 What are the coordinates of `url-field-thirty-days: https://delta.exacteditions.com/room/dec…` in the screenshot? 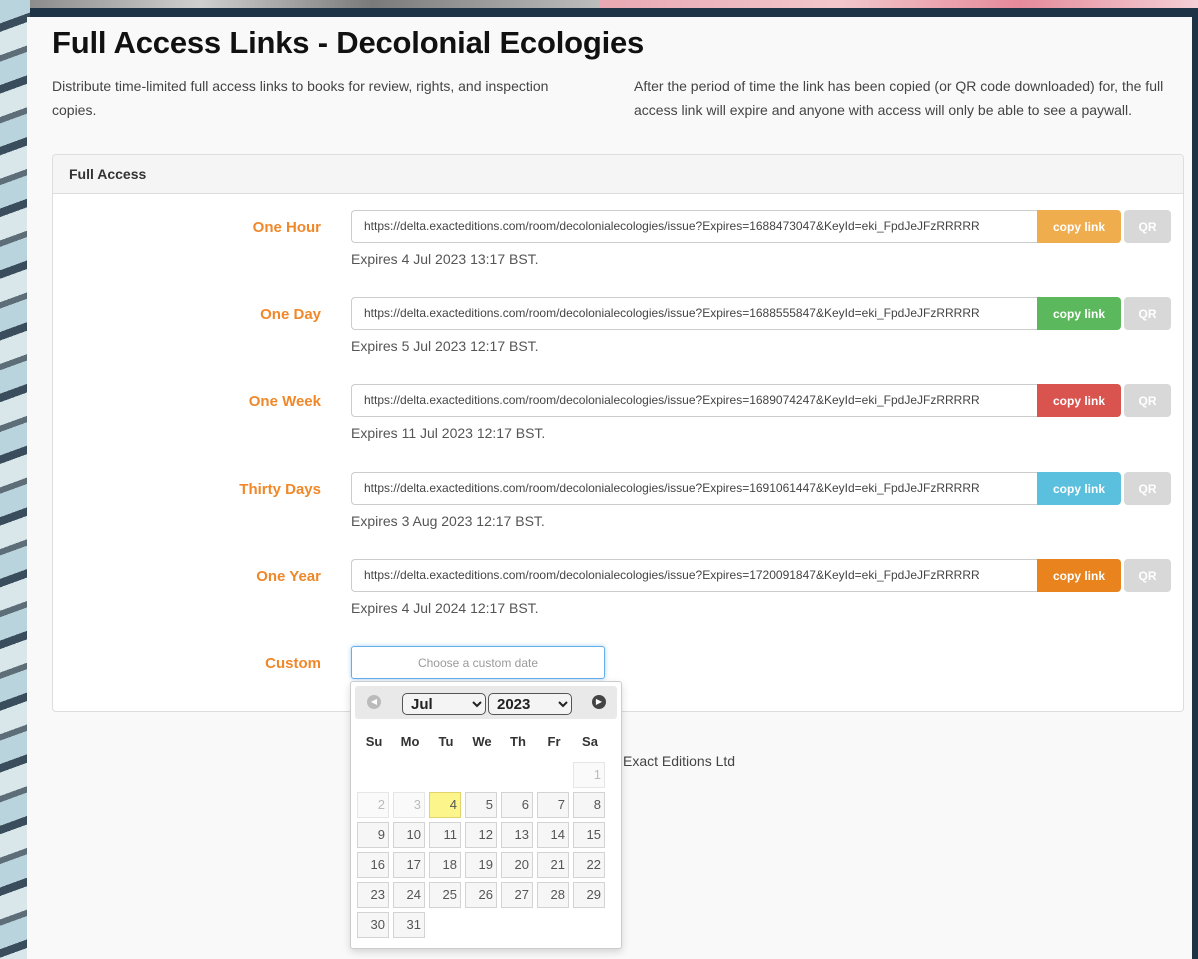 It's located at (695, 488).